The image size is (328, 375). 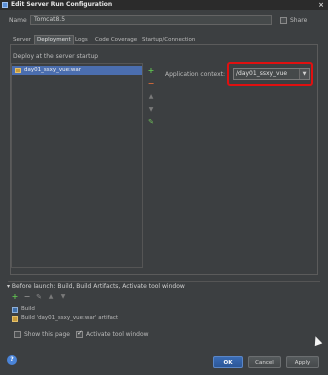 I want to click on close-icon: ×, so click(x=321, y=5).